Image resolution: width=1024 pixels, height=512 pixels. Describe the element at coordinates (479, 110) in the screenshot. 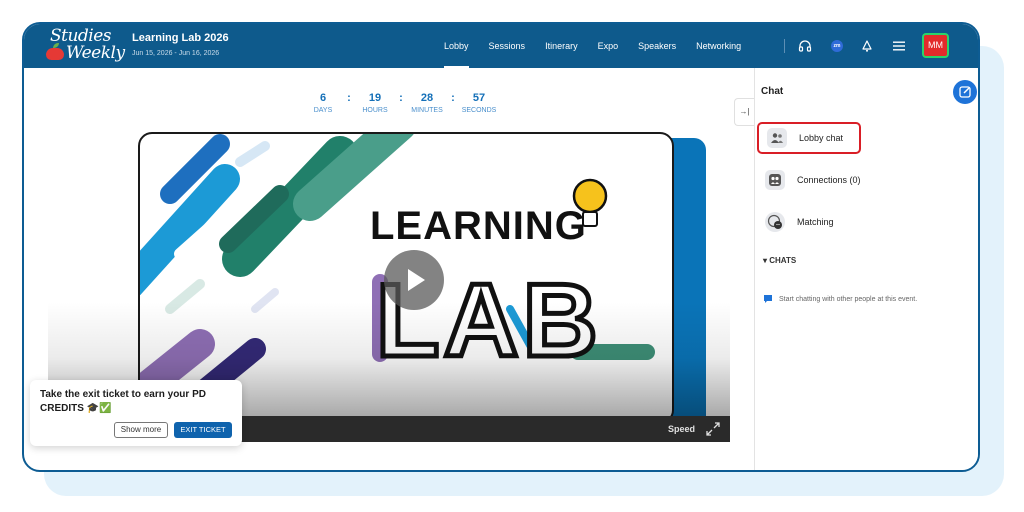

I see `countdown-label: SECONDS` at that location.